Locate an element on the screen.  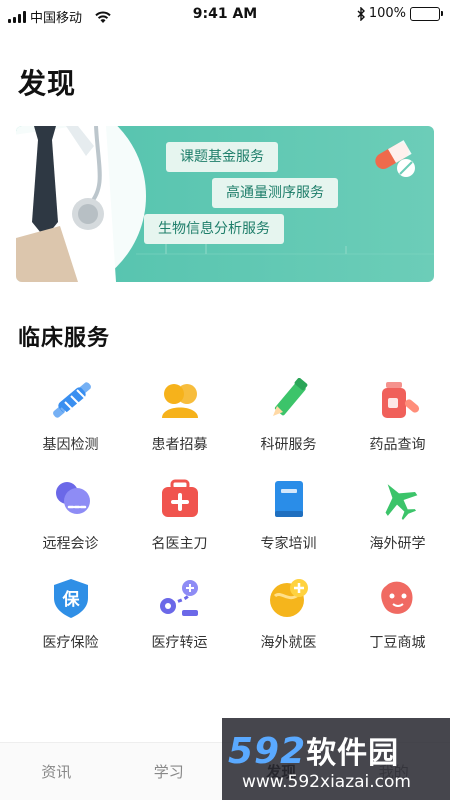
svg-text: 保 is located at coordinates (70, 599).